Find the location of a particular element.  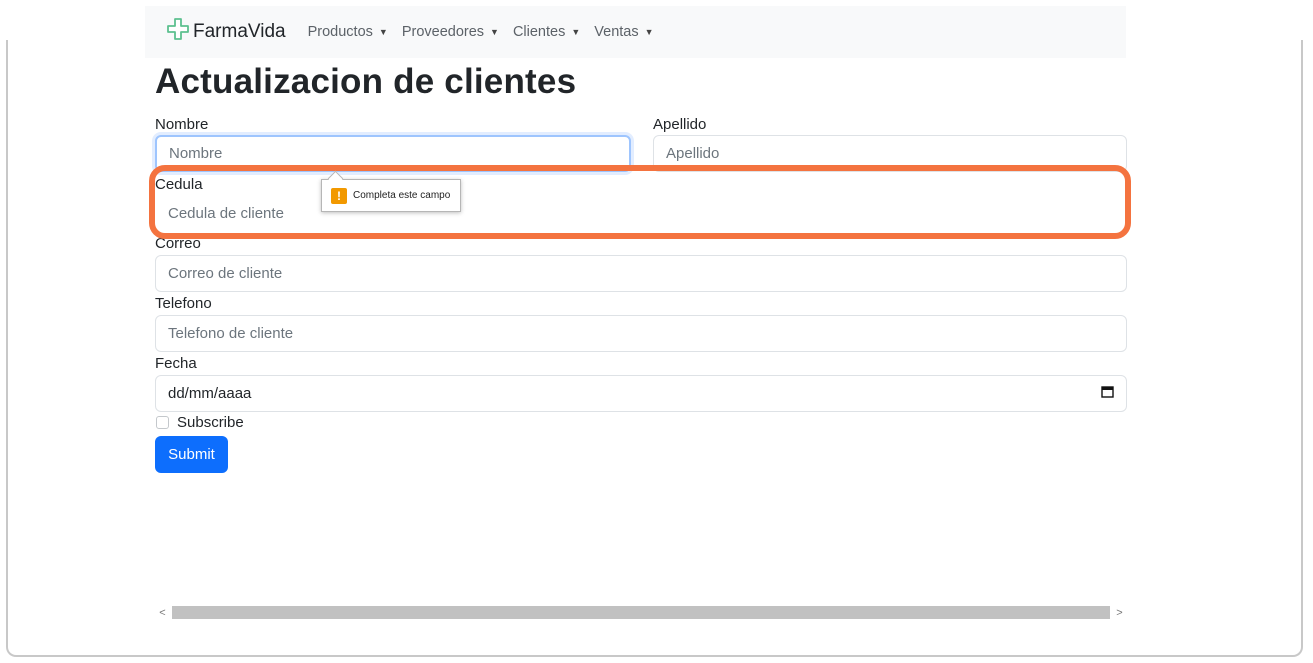

brand-name: FarmaVida is located at coordinates (239, 31).